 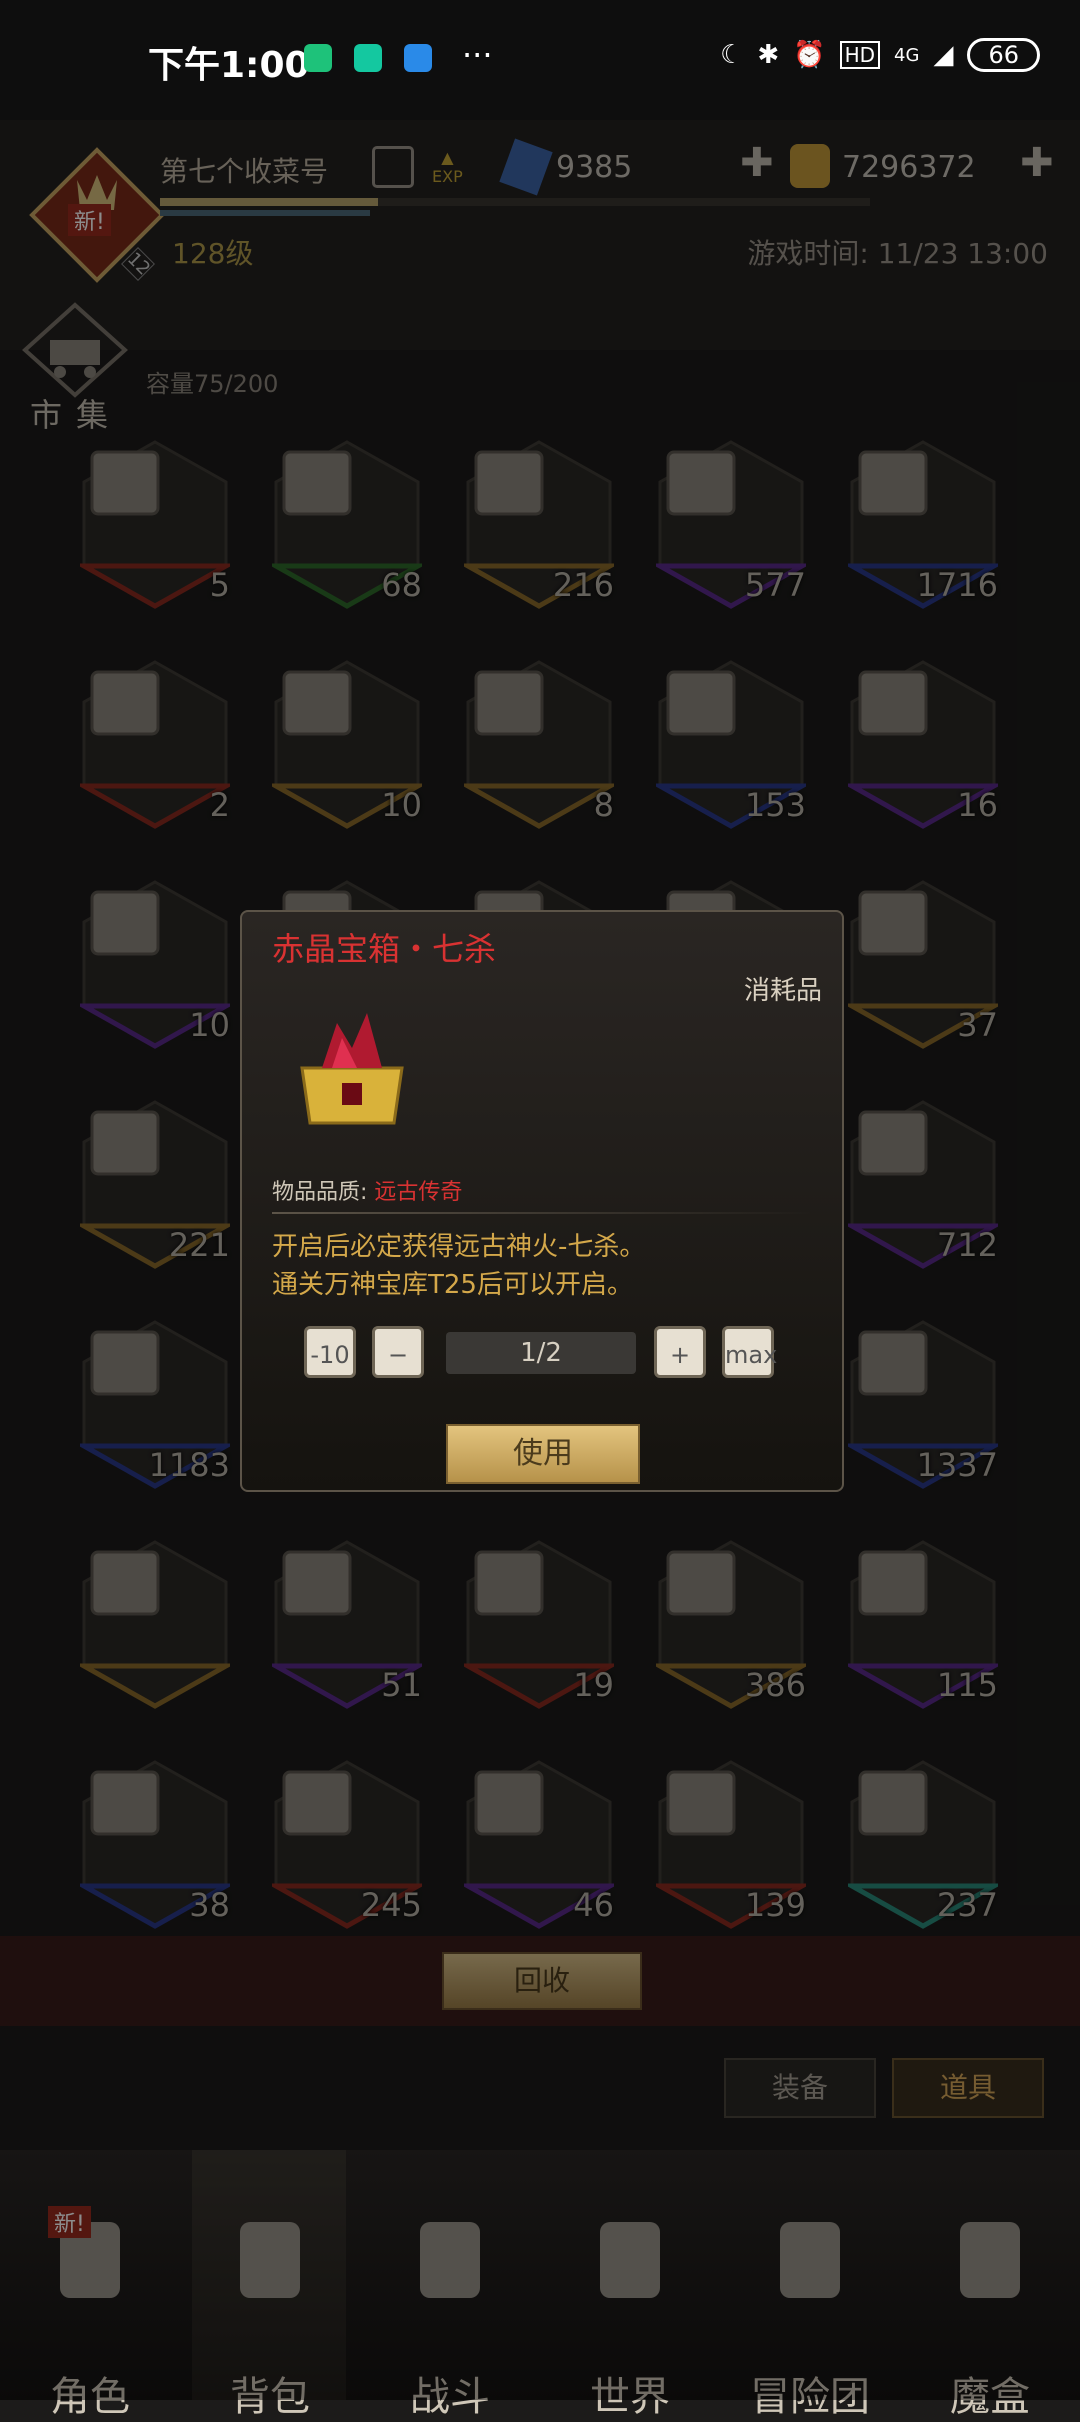 I want to click on quantity-display: 1/2, so click(x=541, y=1353).